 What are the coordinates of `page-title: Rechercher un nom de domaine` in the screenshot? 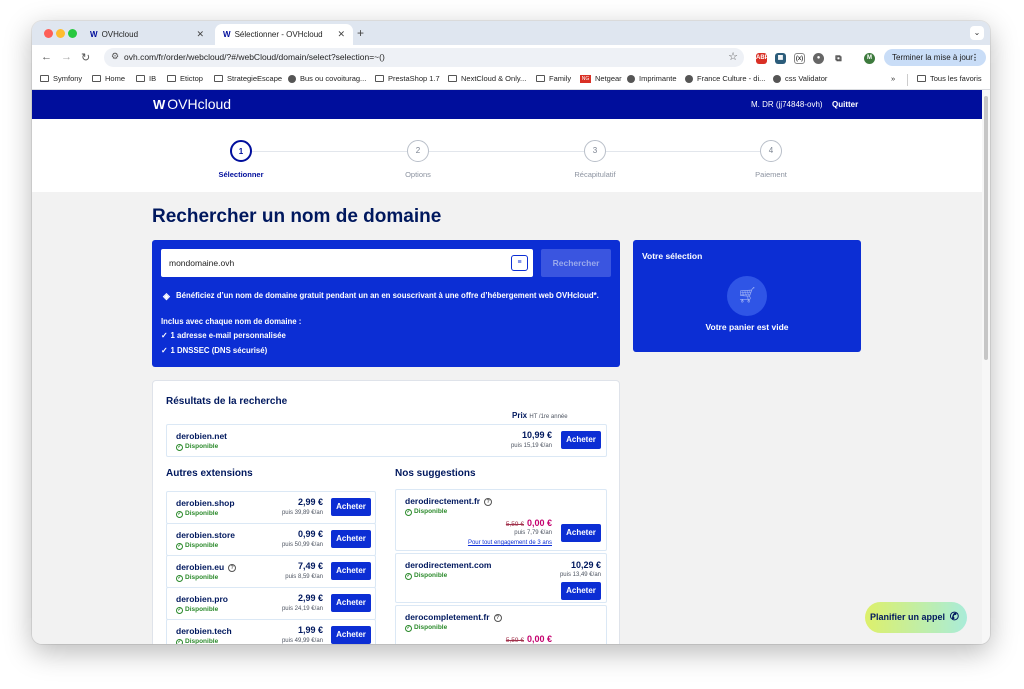 It's located at (297, 216).